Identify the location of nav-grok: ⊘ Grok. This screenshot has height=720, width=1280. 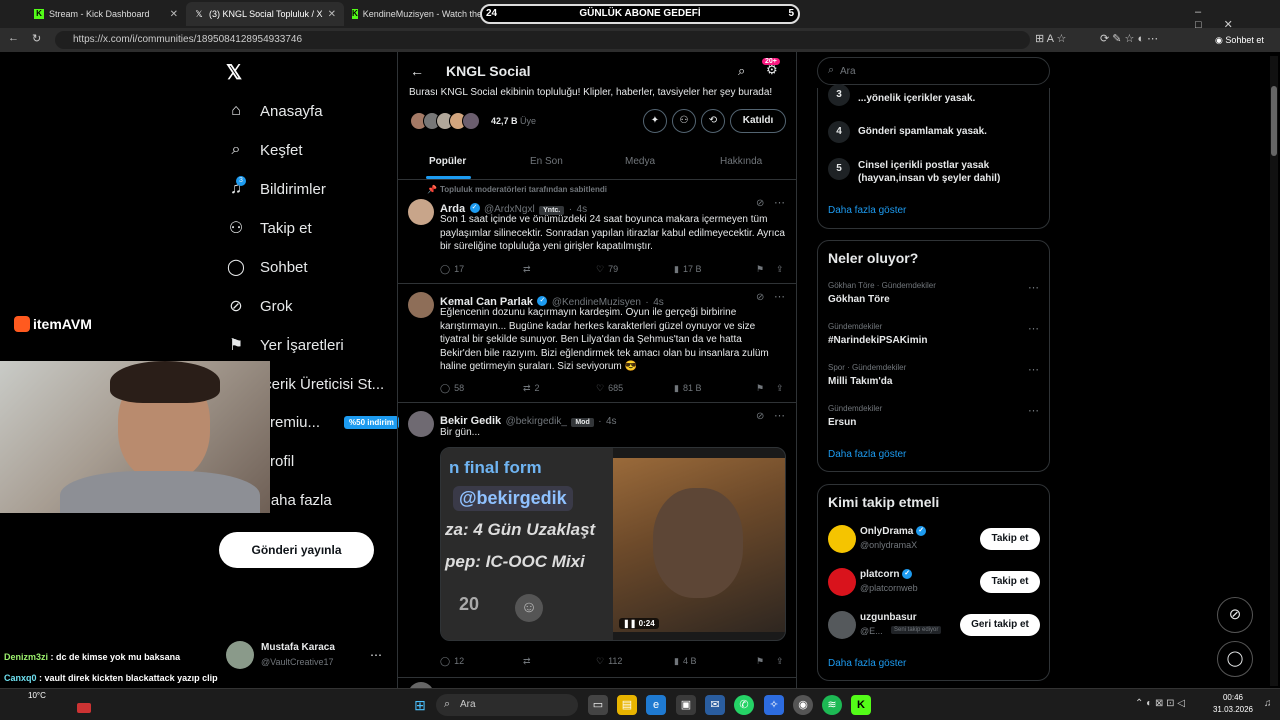
(259, 306).